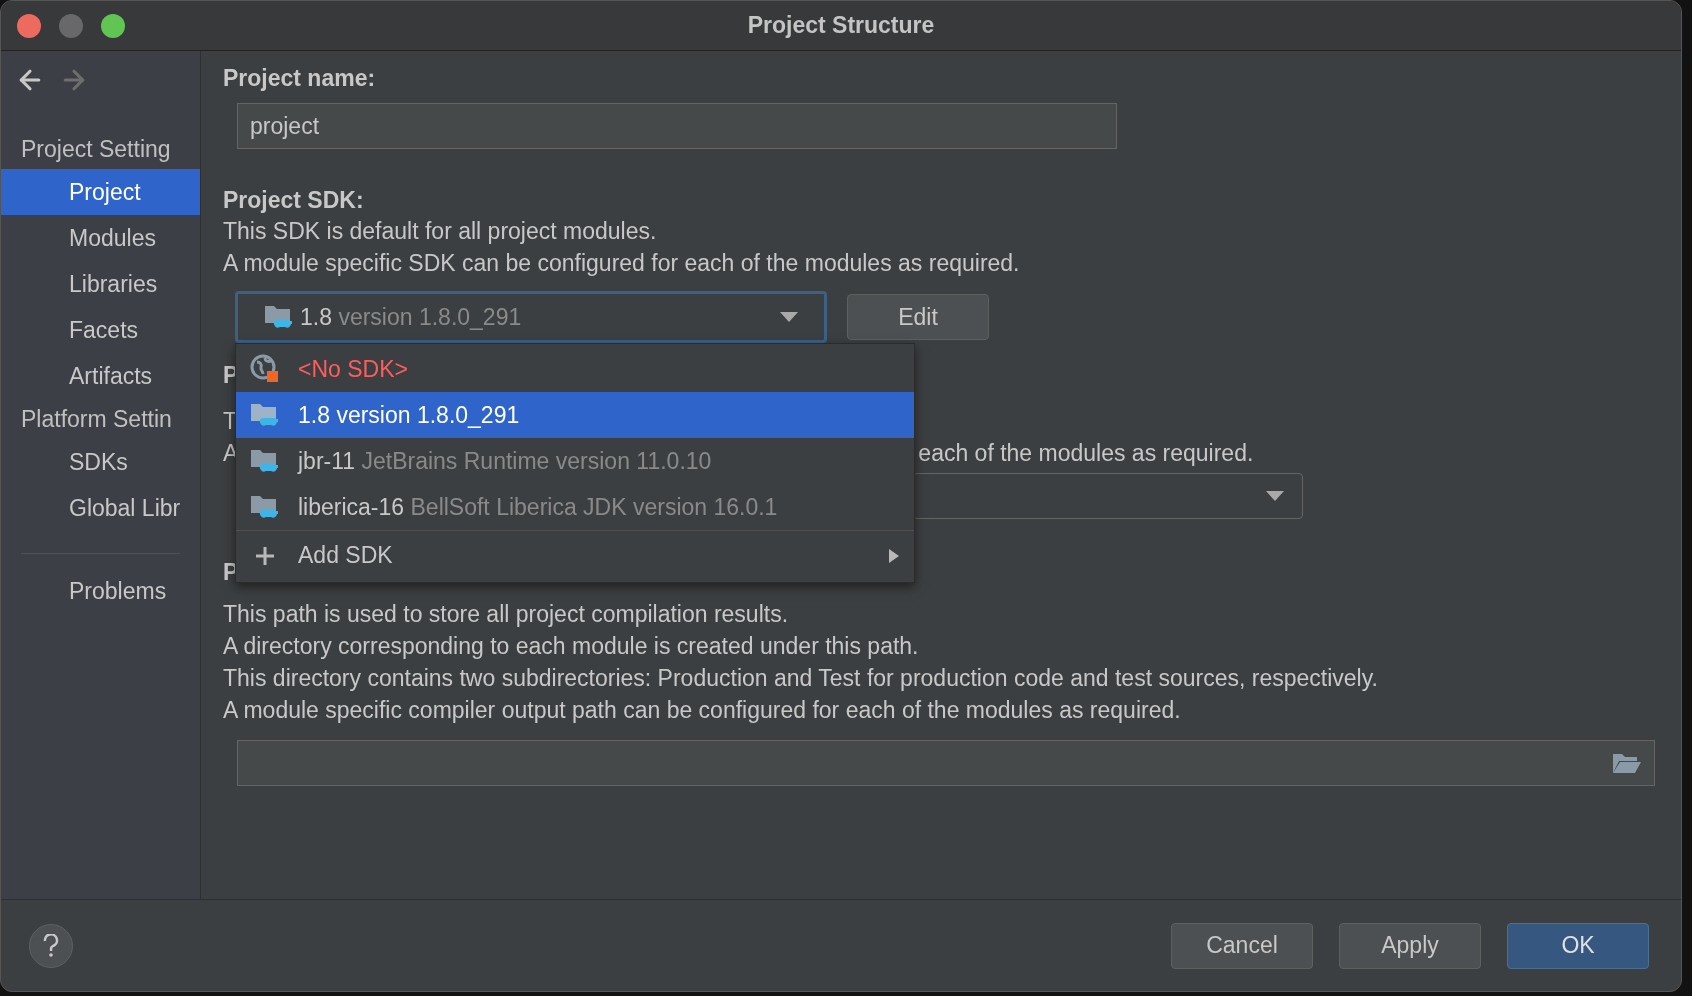 This screenshot has height=996, width=1692. Describe the element at coordinates (946, 763) in the screenshot. I see `output-path-field` at that location.